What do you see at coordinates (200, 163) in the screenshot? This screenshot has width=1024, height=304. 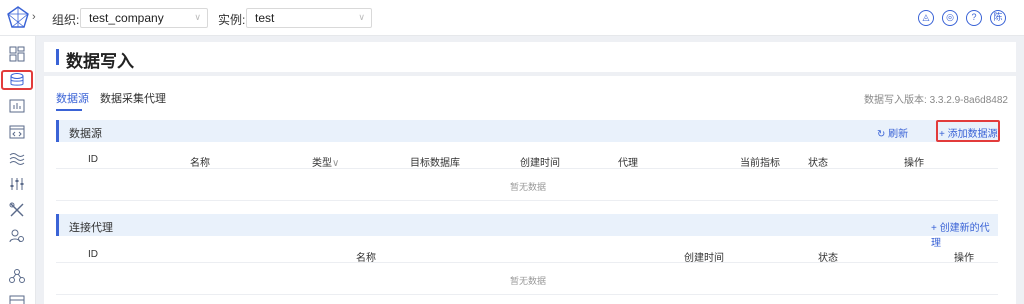 I see `col-name: 名称` at bounding box center [200, 163].